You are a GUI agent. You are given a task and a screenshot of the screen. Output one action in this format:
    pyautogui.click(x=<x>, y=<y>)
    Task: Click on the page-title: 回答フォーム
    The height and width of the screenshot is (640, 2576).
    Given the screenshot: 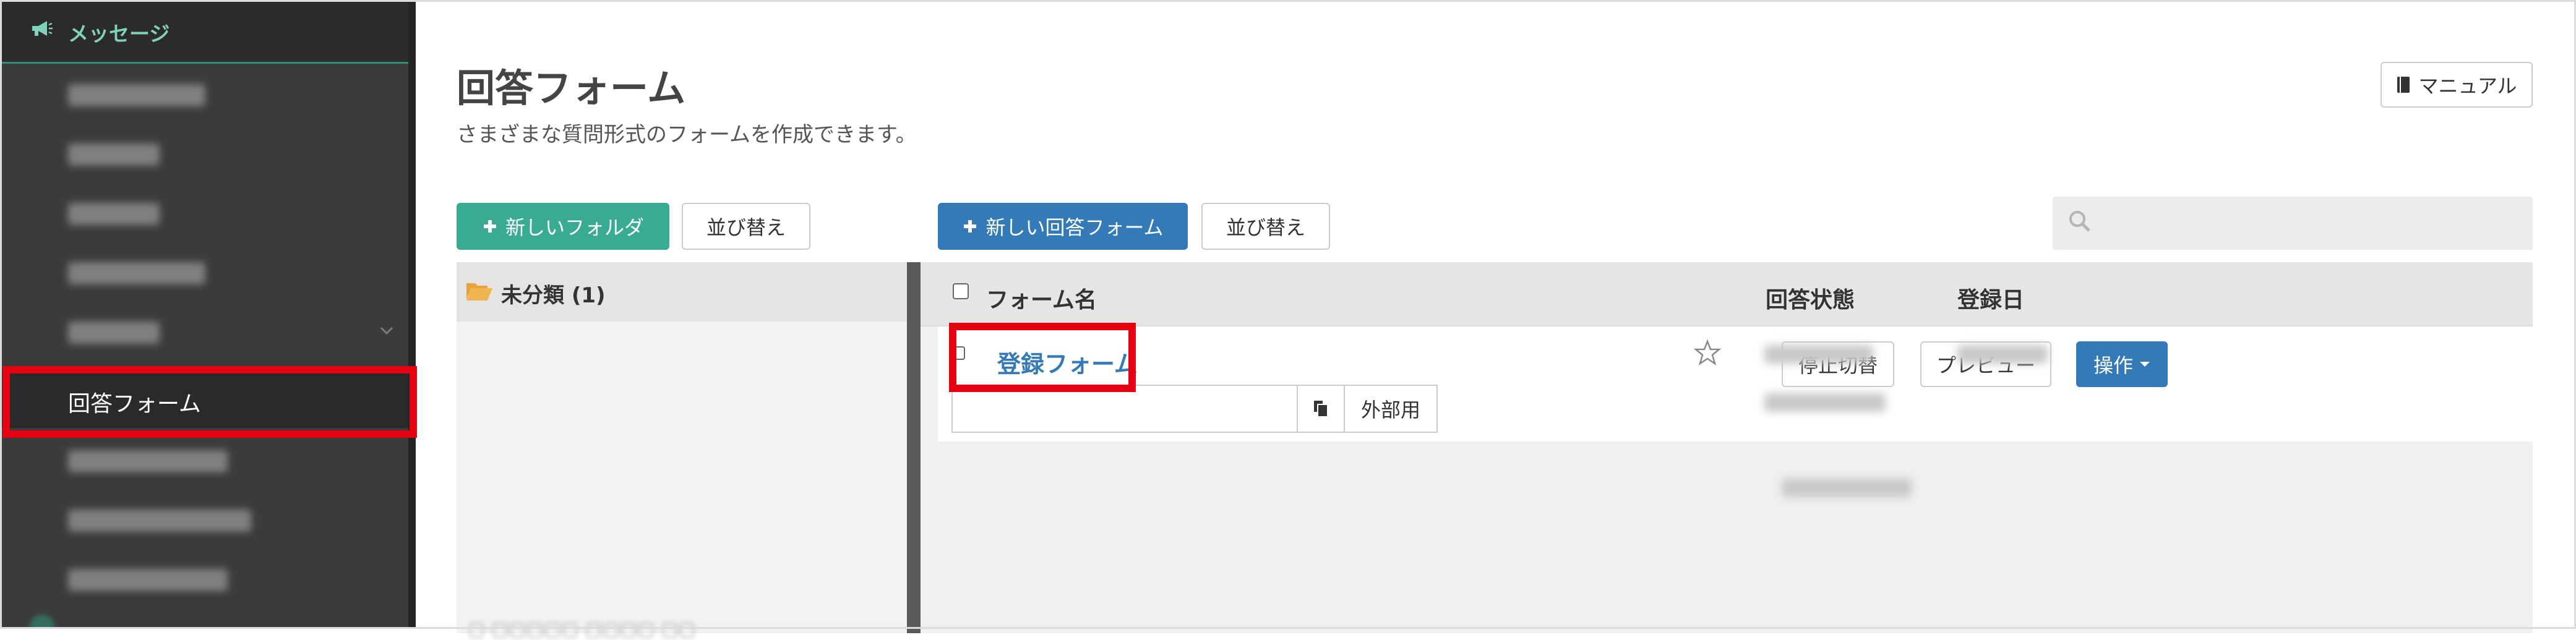 What is the action you would take?
    pyautogui.click(x=571, y=88)
    